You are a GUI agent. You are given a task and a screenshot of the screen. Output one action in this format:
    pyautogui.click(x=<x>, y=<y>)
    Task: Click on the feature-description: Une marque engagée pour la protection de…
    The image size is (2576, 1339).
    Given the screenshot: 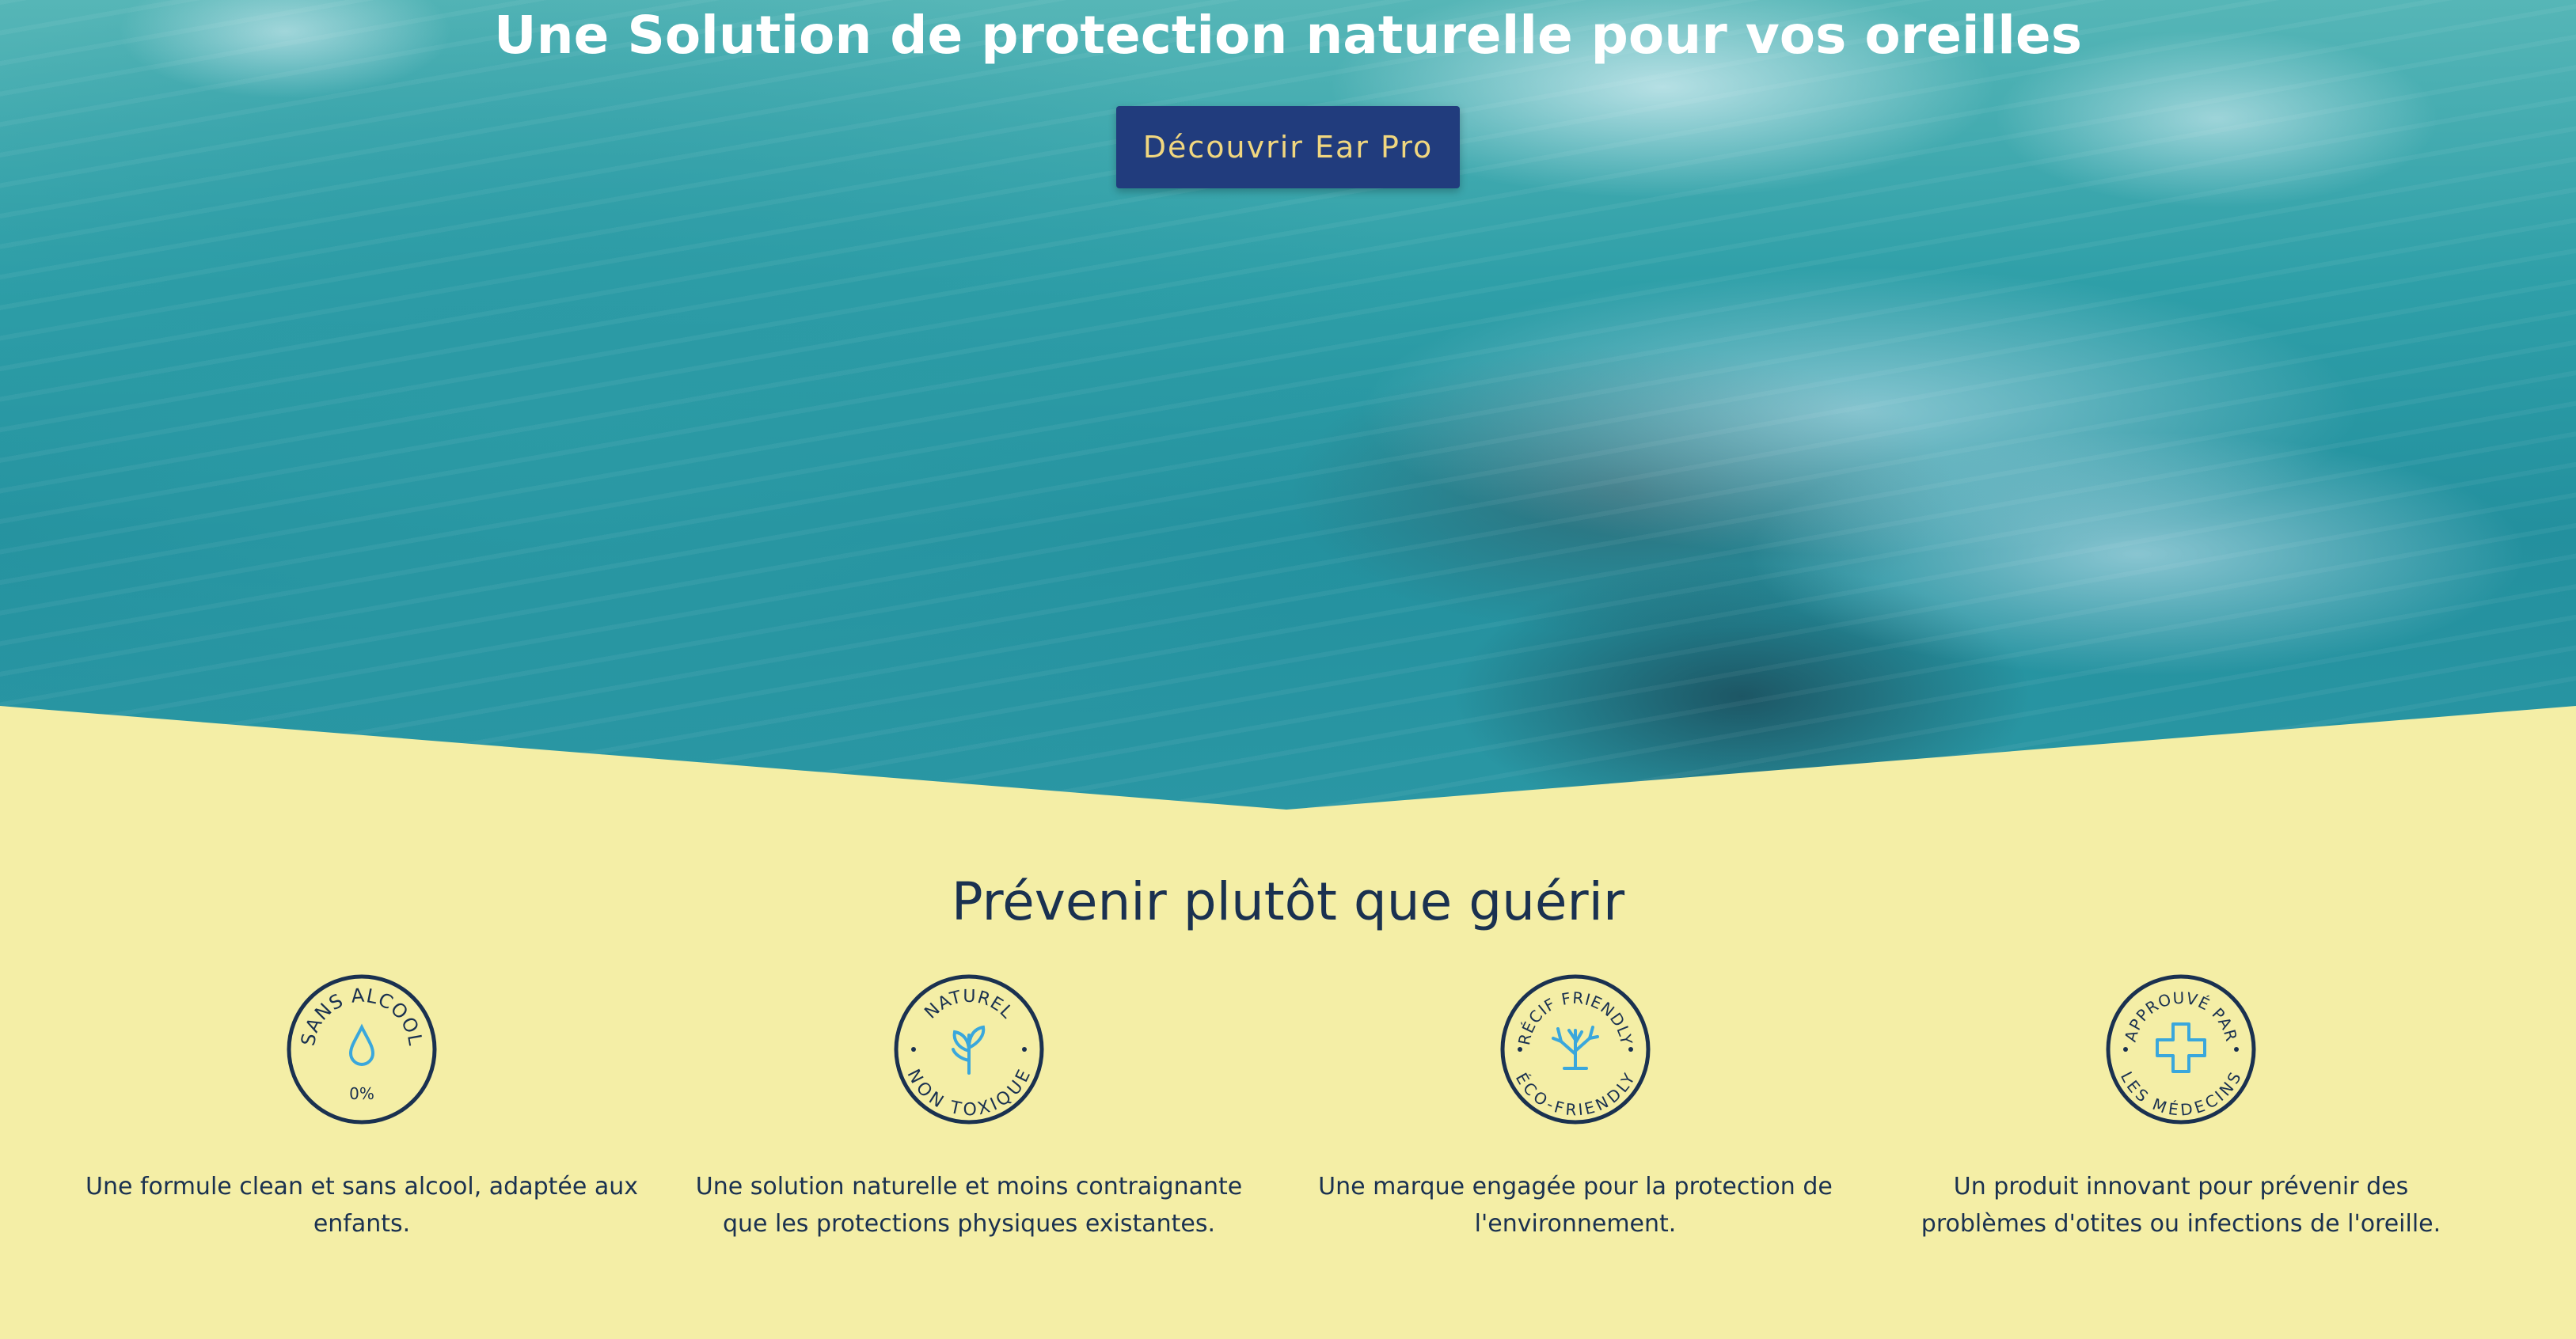 What is the action you would take?
    pyautogui.click(x=1576, y=1205)
    